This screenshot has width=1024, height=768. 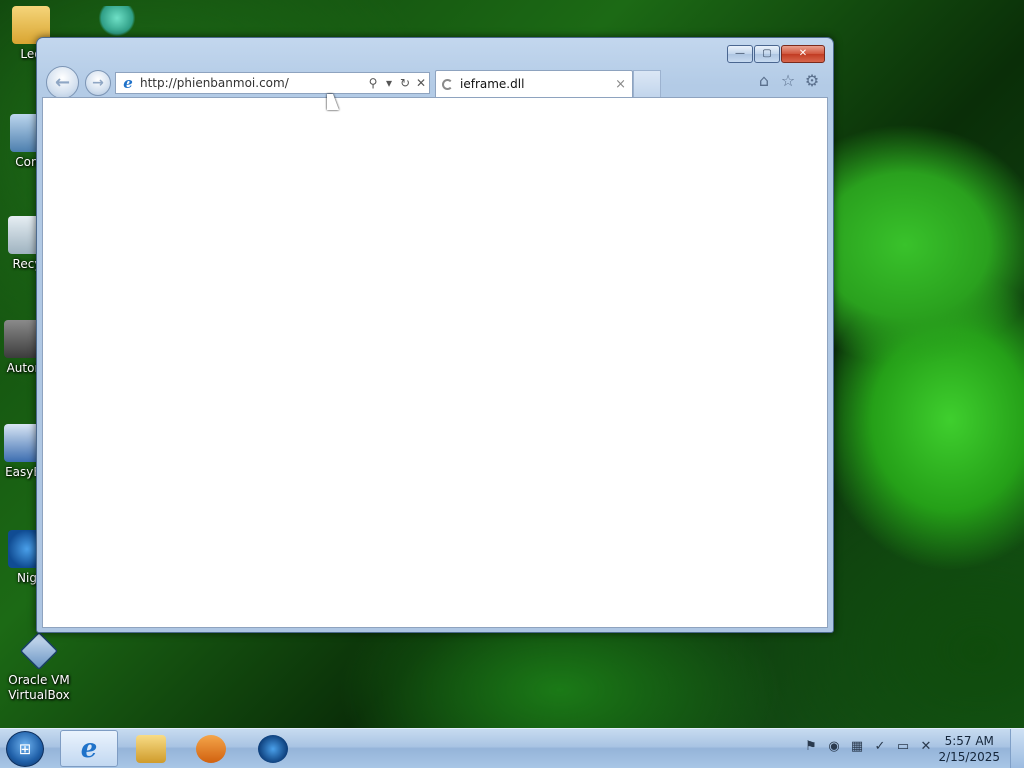 What do you see at coordinates (926, 747) in the screenshot?
I see `volume-muted-icon: ✕` at bounding box center [926, 747].